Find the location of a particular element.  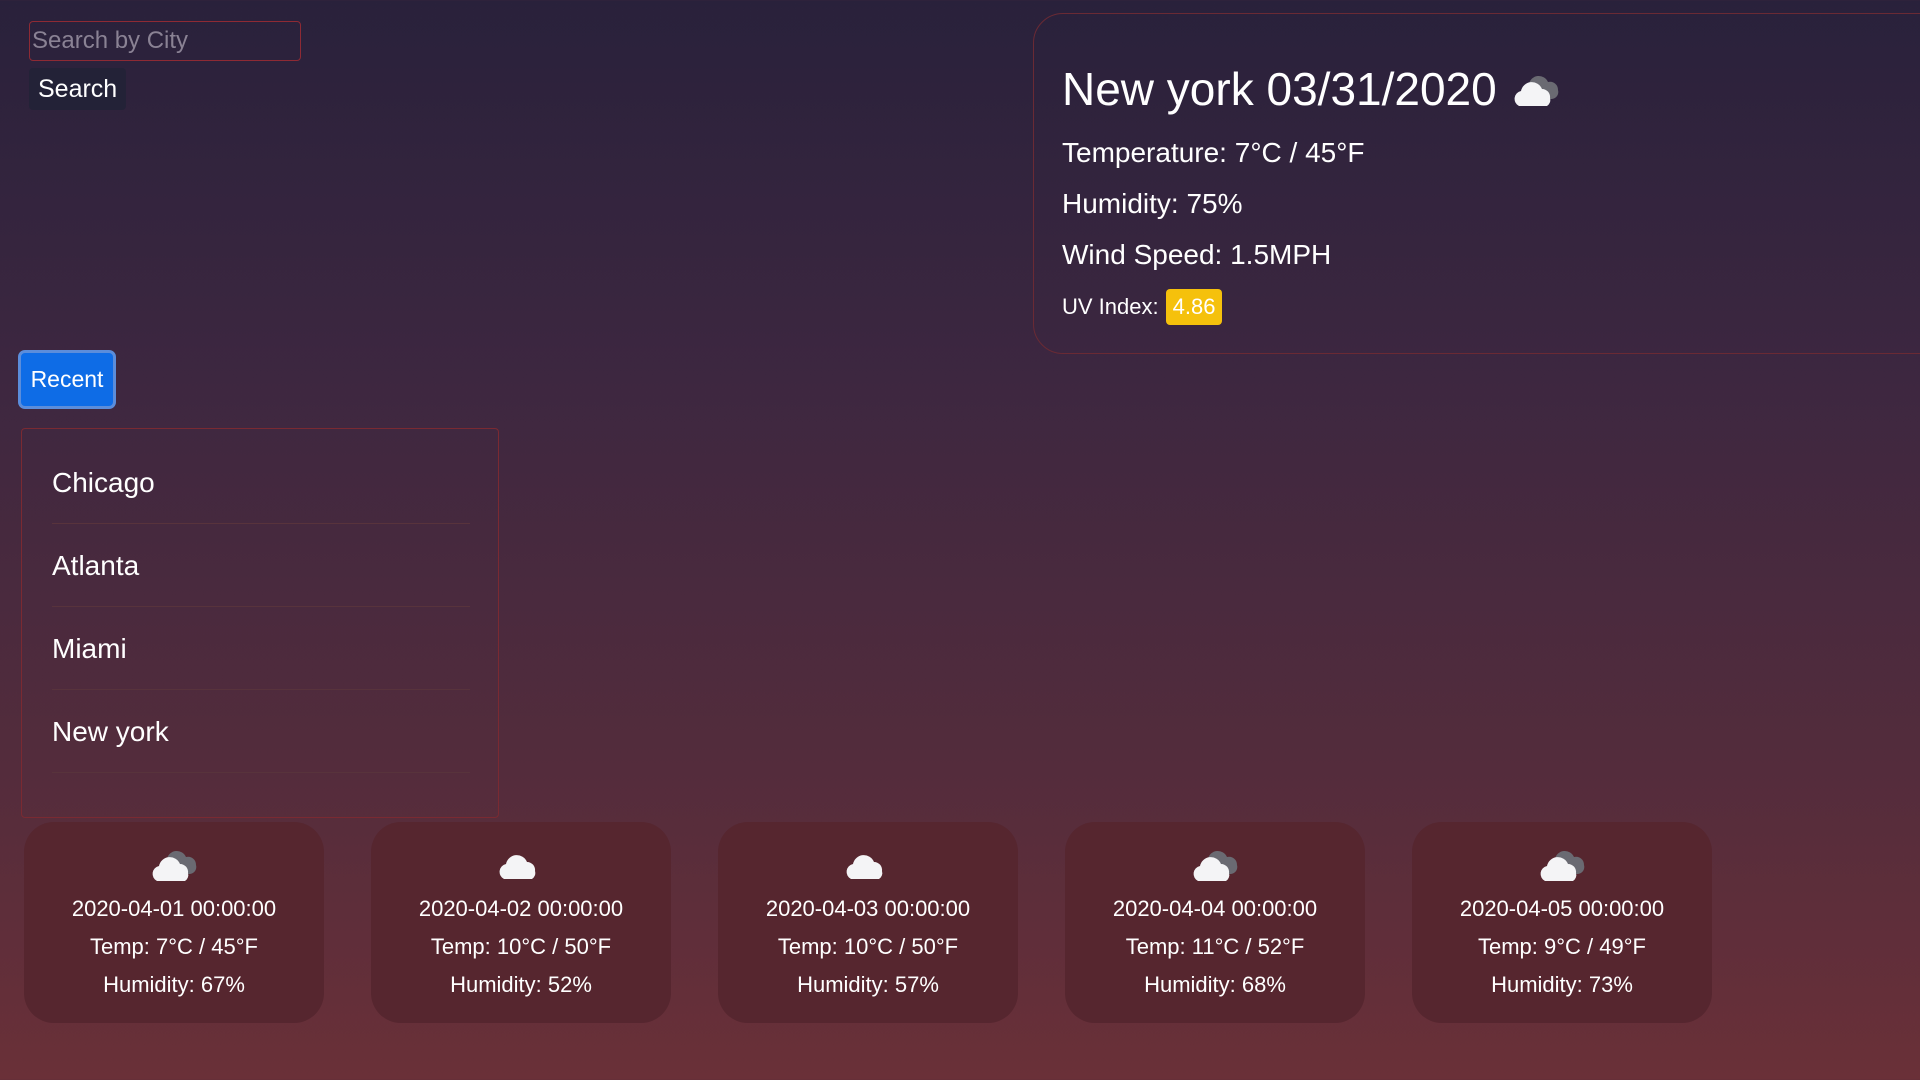

recent-city-atlanta: Atlanta is located at coordinates (261, 566).